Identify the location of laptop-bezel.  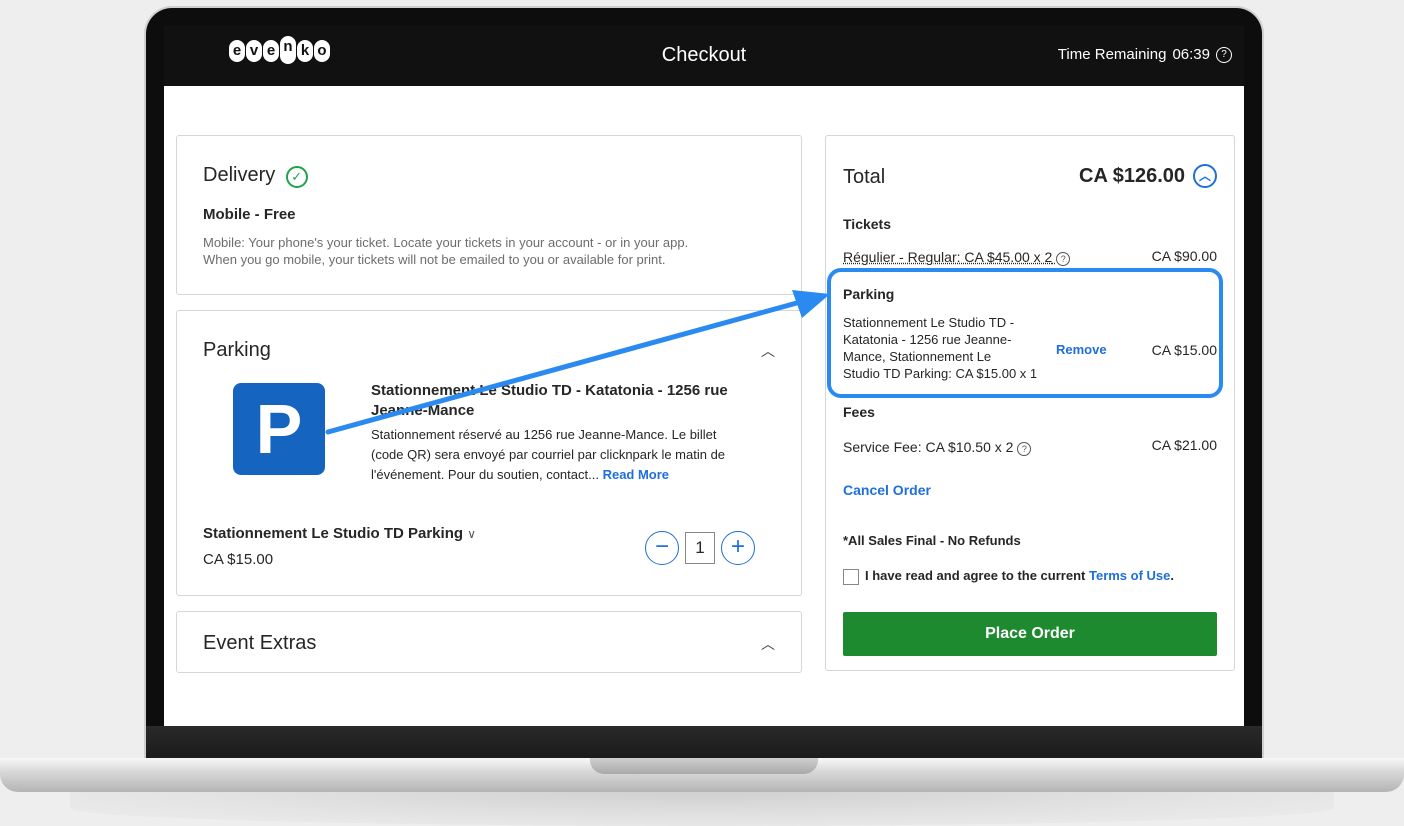
(704, 743).